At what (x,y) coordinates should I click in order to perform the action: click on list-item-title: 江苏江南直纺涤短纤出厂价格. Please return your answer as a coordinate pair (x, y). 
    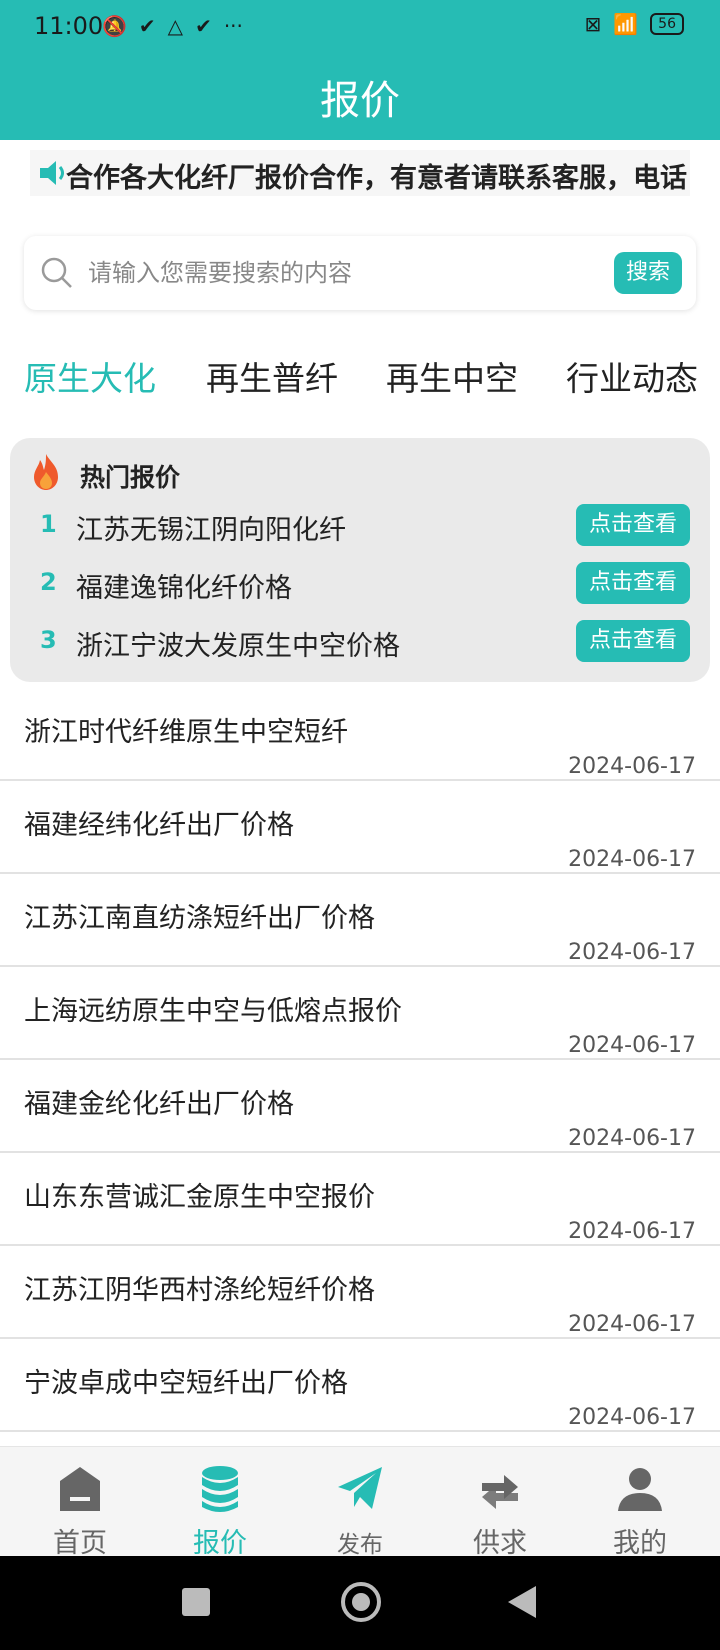
    Looking at the image, I should click on (199, 918).